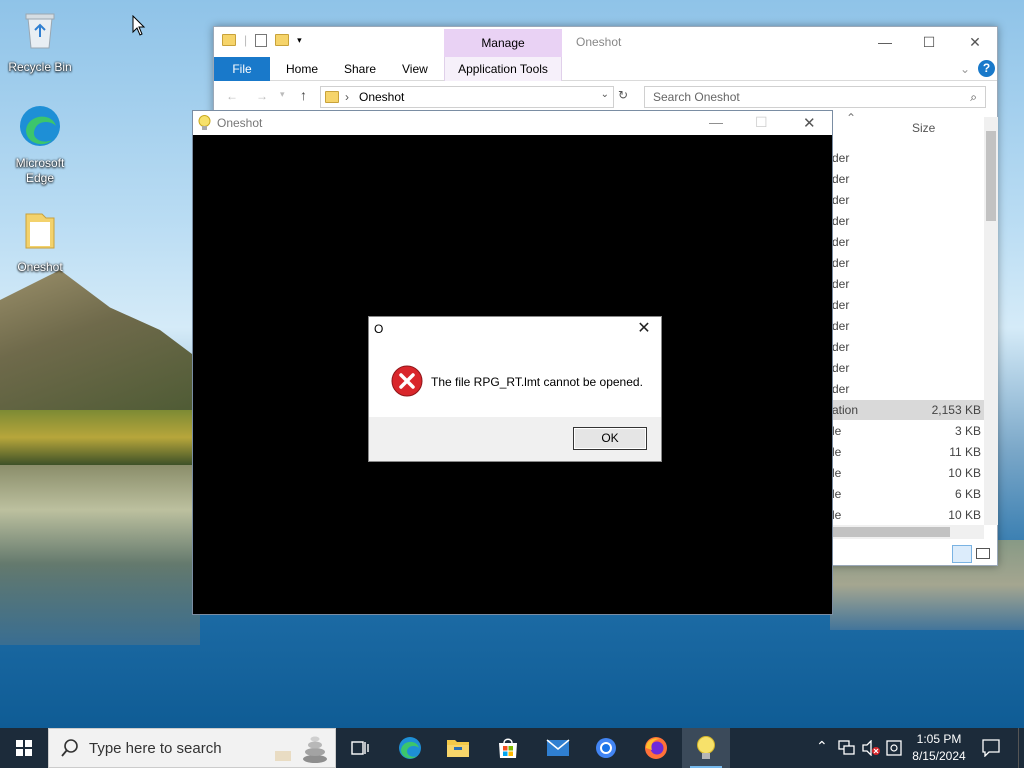 The image size is (1024, 768). I want to click on horizontal-scrollbar, so click(908, 532).